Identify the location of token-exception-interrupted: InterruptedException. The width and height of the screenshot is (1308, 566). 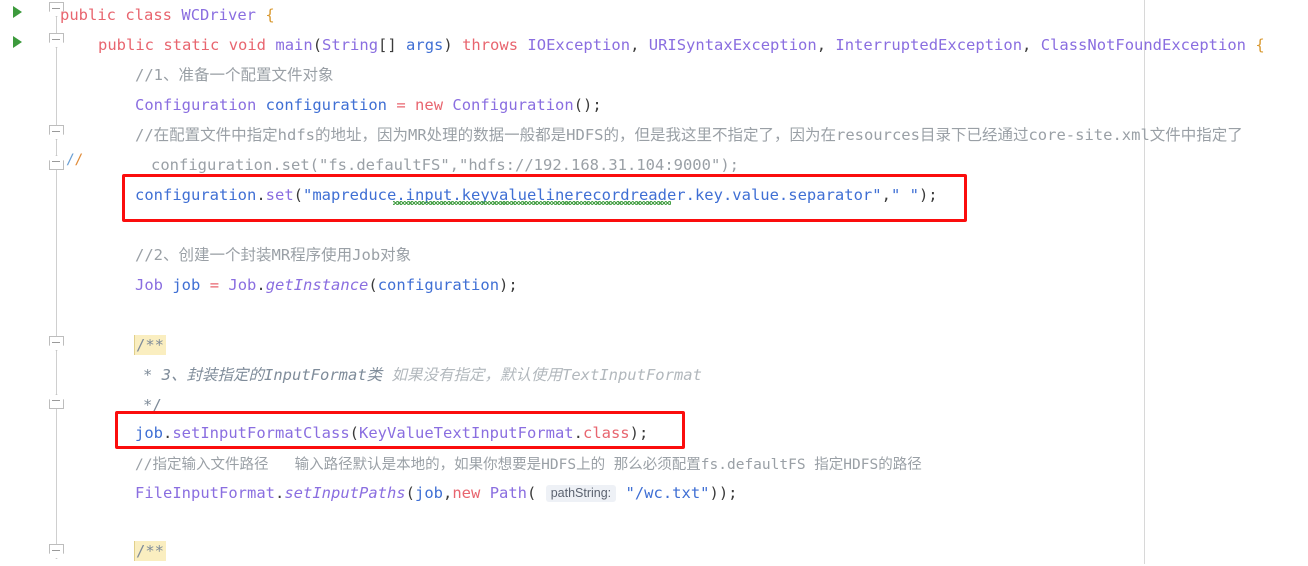
(929, 45).